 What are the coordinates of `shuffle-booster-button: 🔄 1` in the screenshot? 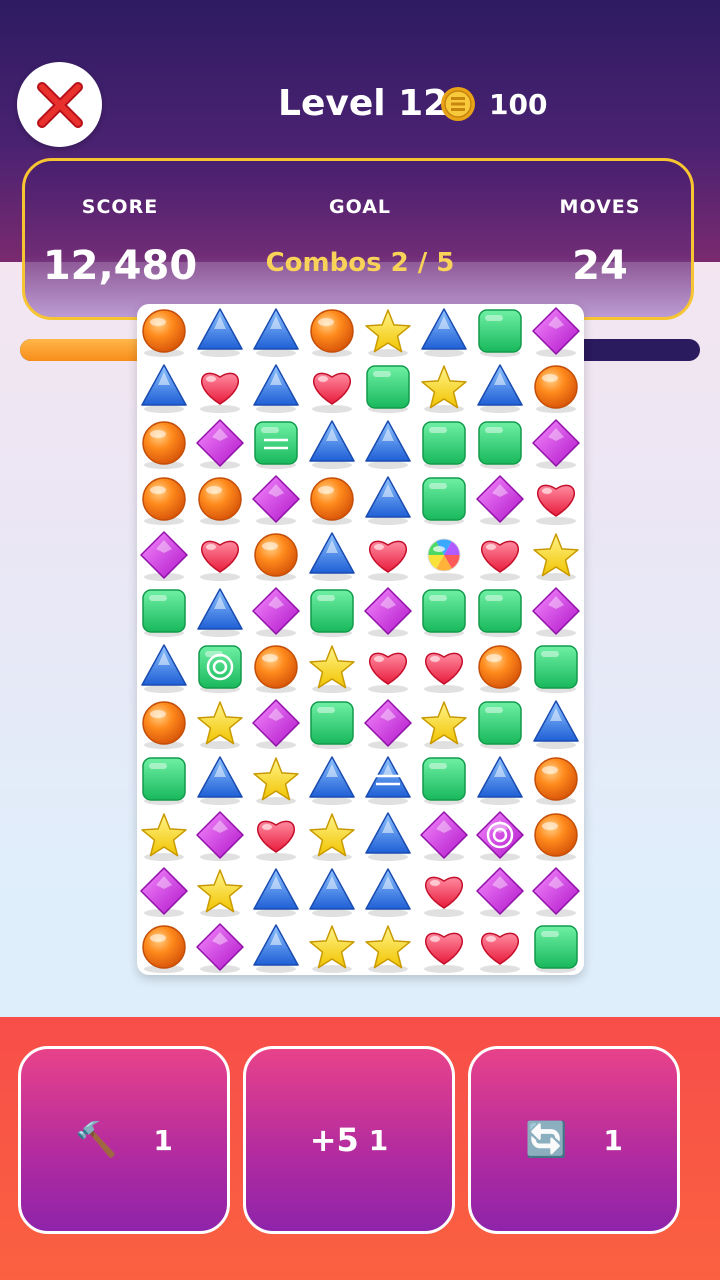 It's located at (574, 1140).